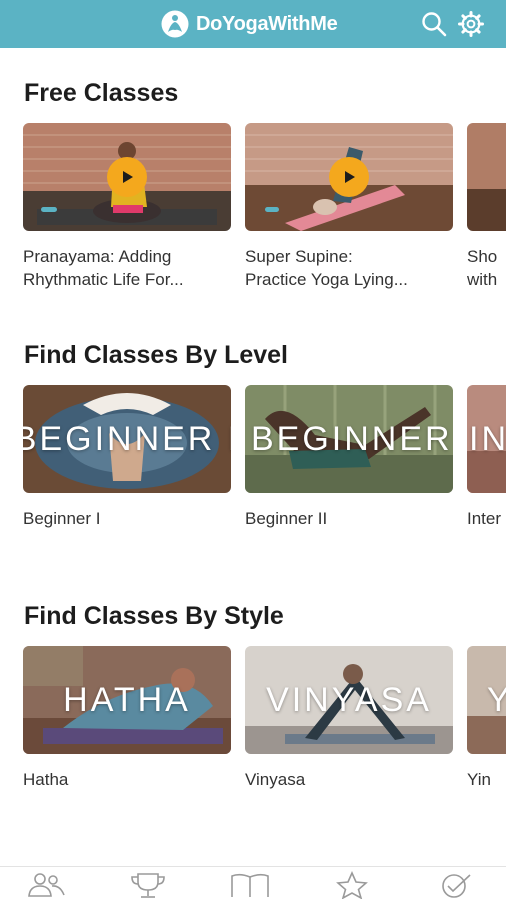 This screenshot has height=900, width=506. What do you see at coordinates (175, 24) in the screenshot?
I see `lotus-logo-icon` at bounding box center [175, 24].